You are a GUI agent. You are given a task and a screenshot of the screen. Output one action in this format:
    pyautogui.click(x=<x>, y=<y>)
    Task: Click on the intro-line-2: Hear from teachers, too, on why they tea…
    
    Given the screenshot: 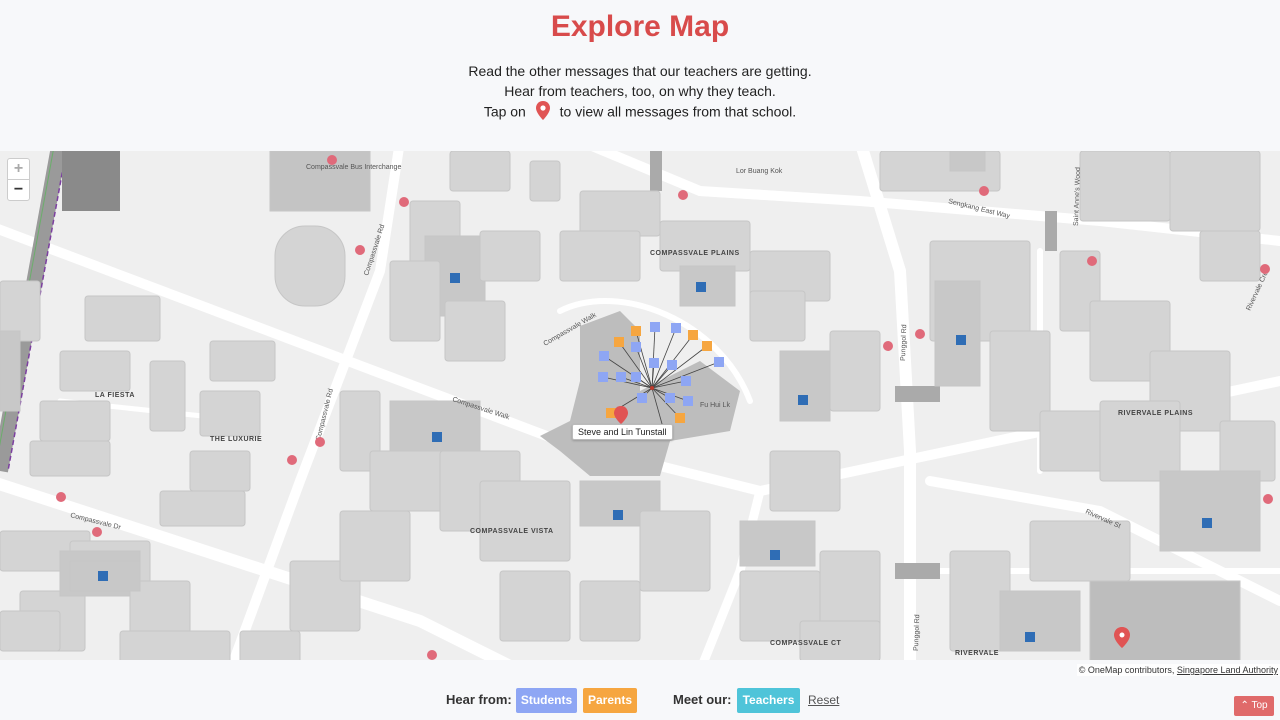 What is the action you would take?
    pyautogui.click(x=640, y=91)
    